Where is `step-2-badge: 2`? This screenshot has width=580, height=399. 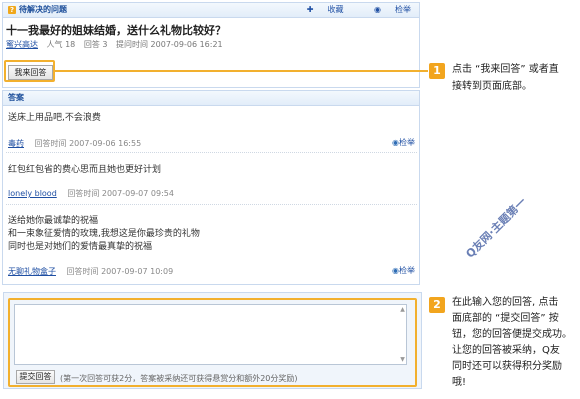
step-2-badge: 2 is located at coordinates (437, 305).